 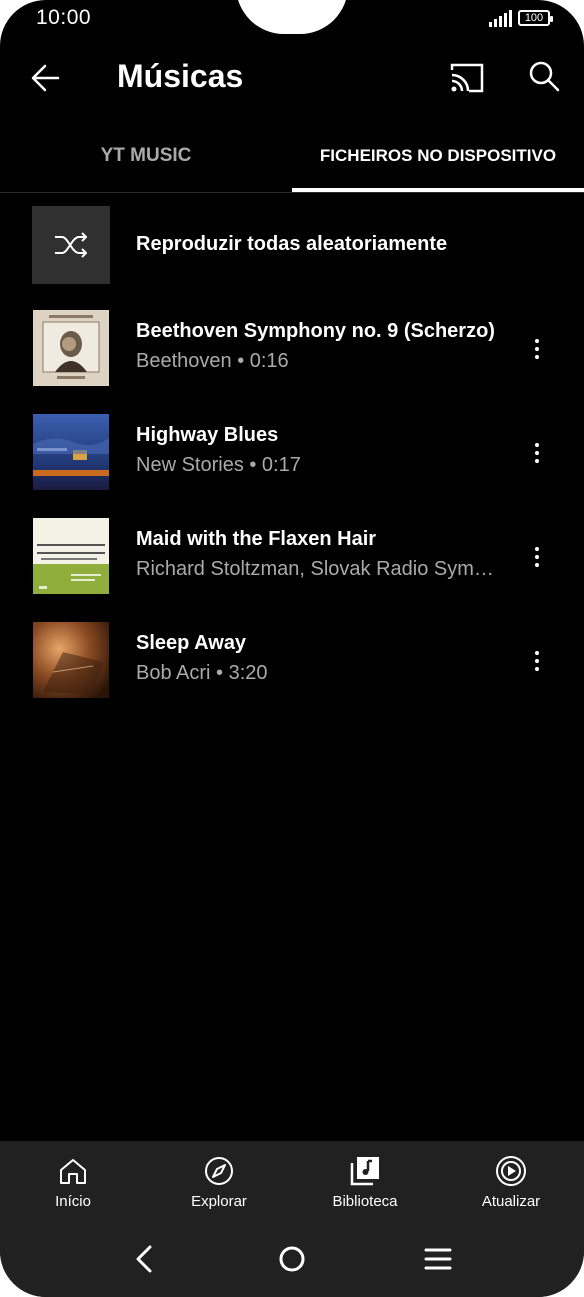 I want to click on shuffle-thumb, so click(x=71, y=245).